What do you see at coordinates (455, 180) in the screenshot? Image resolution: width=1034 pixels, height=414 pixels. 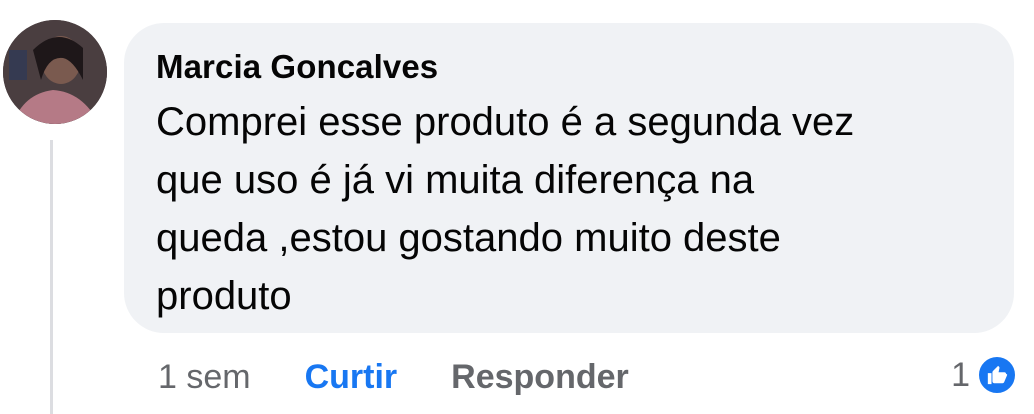 I see `comment-text-line: que uso é já vi muita diferença na` at bounding box center [455, 180].